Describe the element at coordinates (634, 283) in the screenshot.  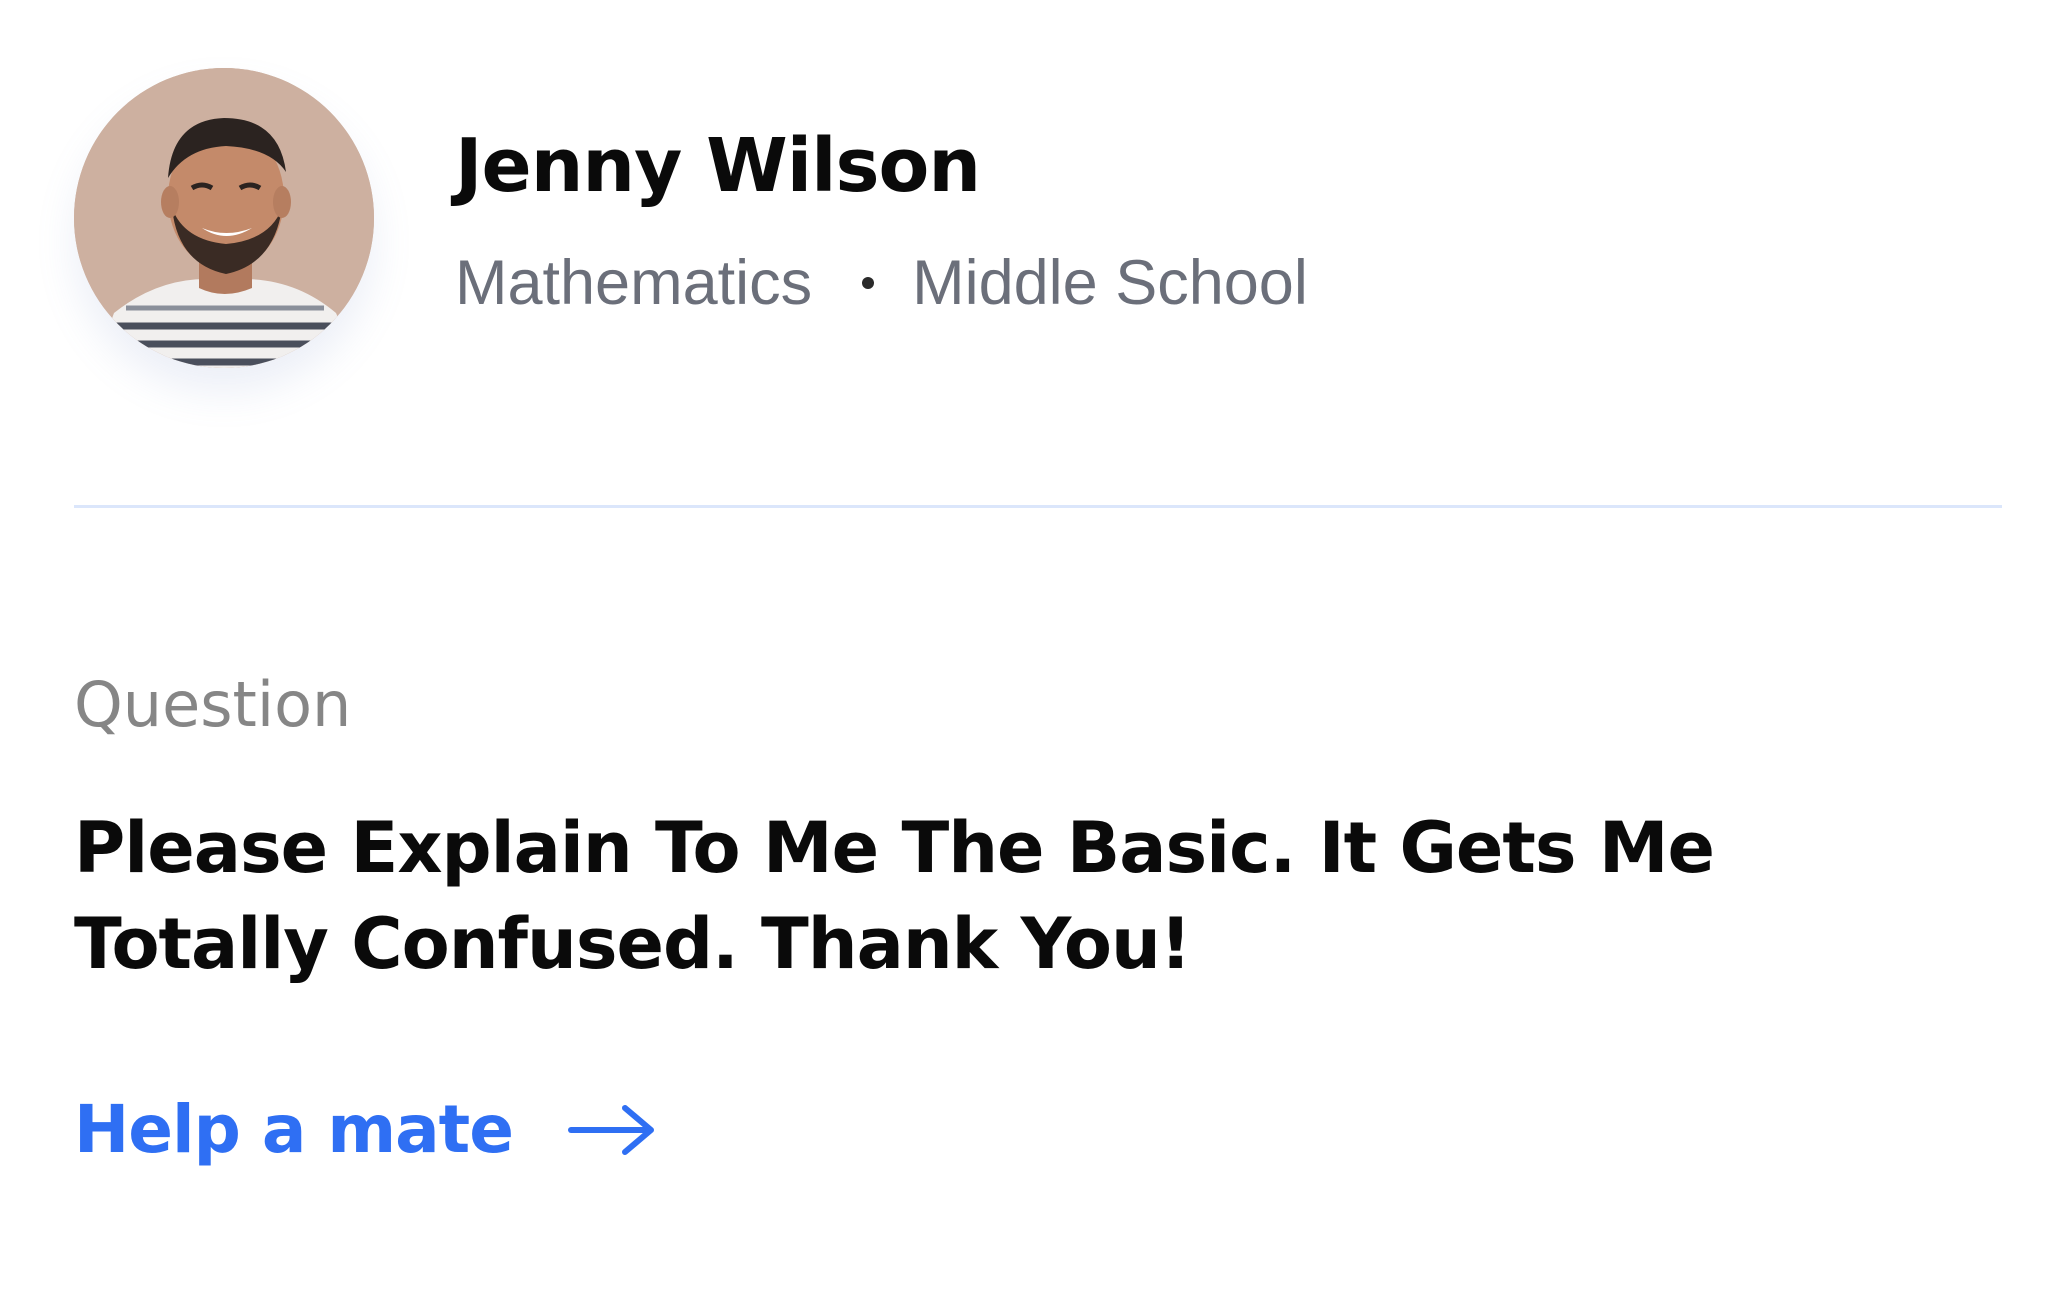
I see `subject-label: Mathematics` at that location.